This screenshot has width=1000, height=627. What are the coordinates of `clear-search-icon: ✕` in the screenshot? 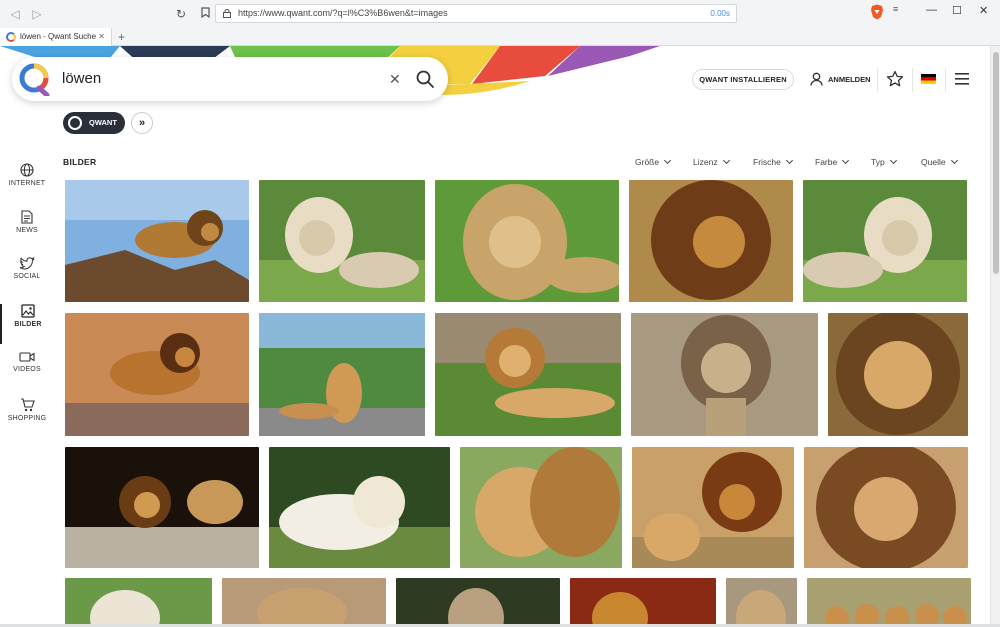 It's located at (395, 79).